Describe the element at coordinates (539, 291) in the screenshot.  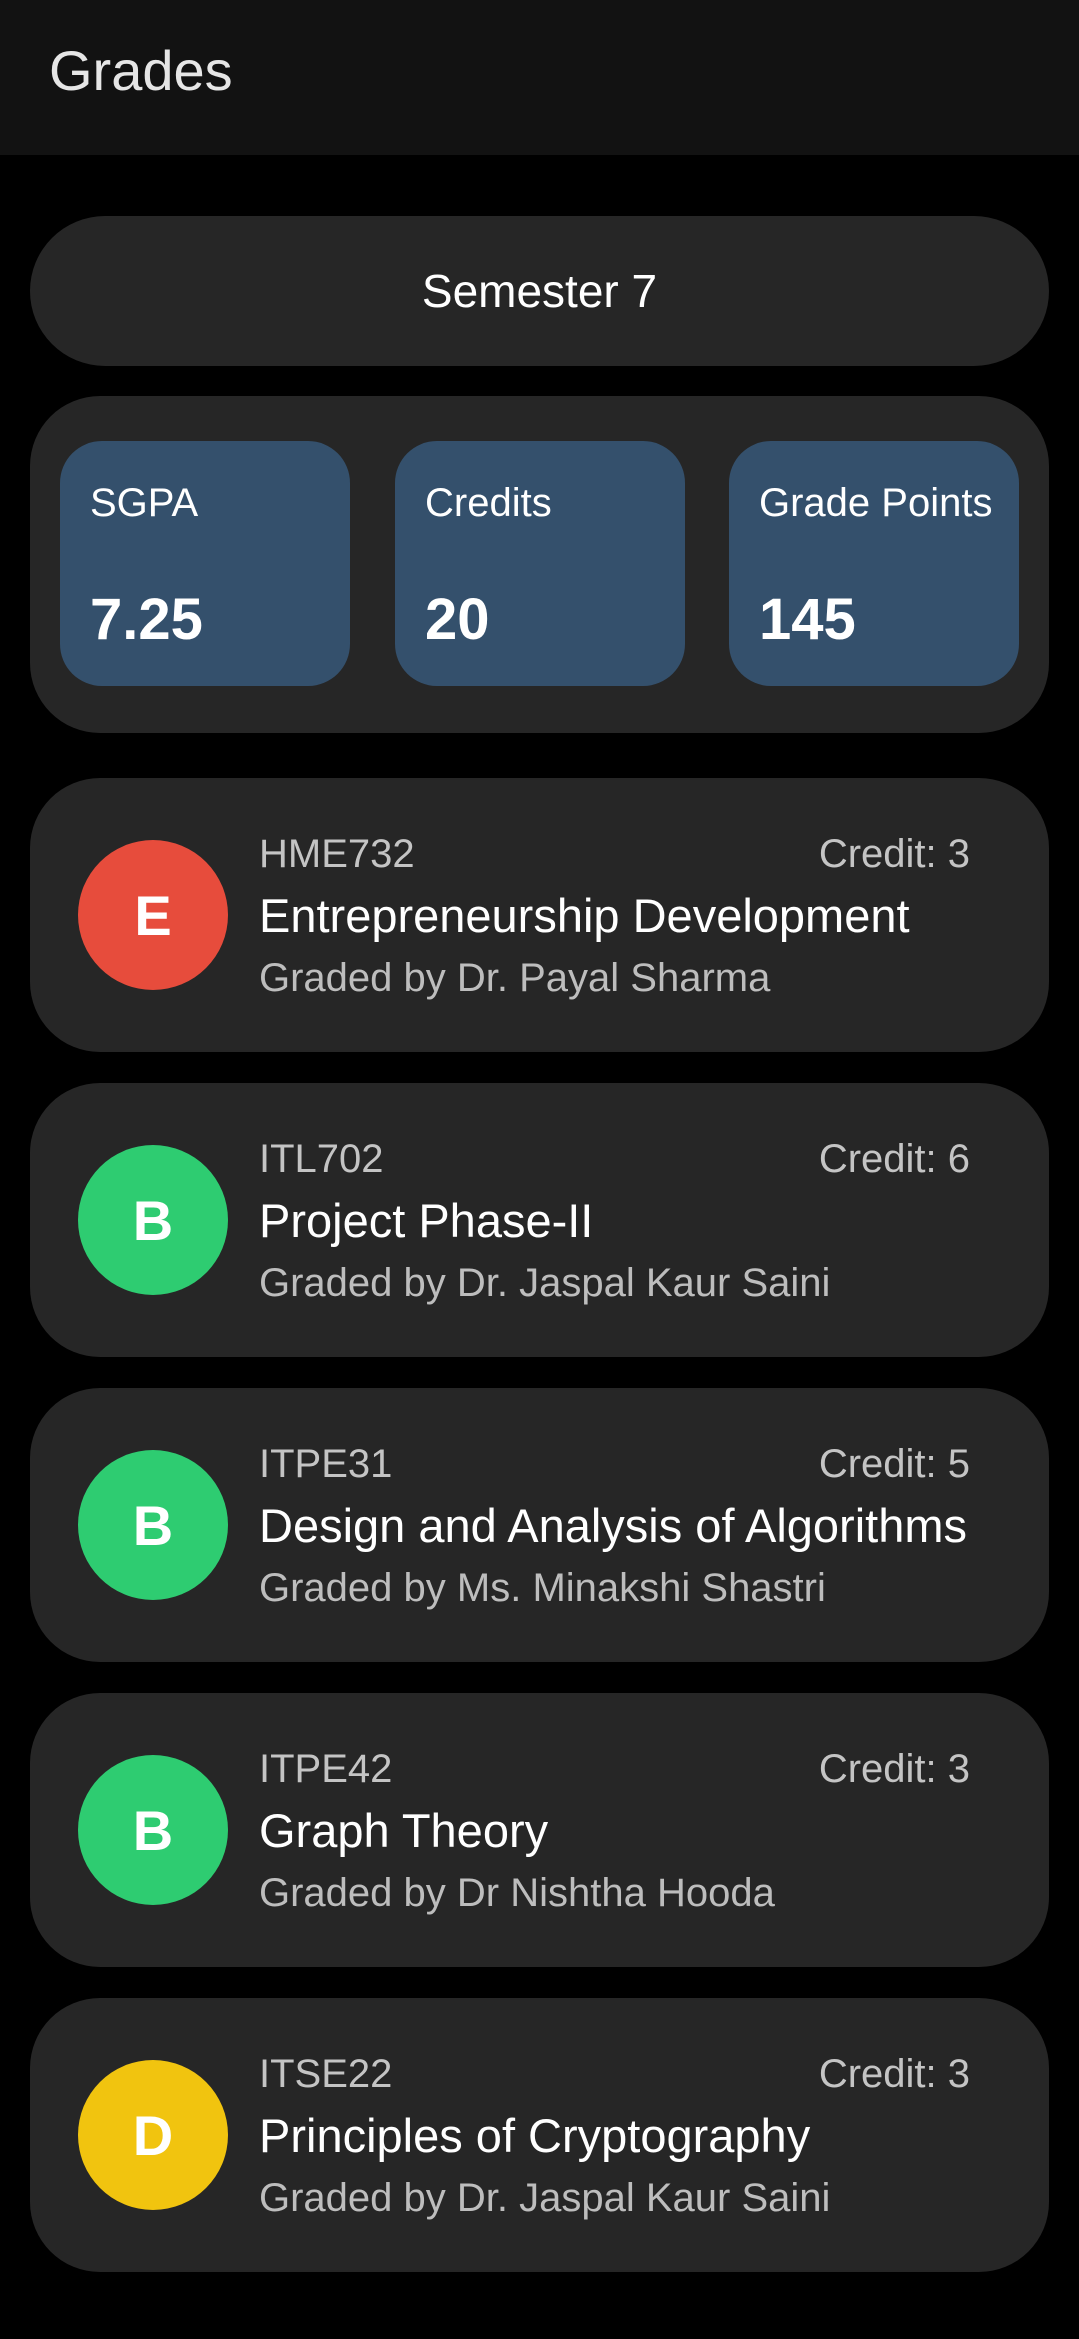
I see `semester-selector: Semester 7` at that location.